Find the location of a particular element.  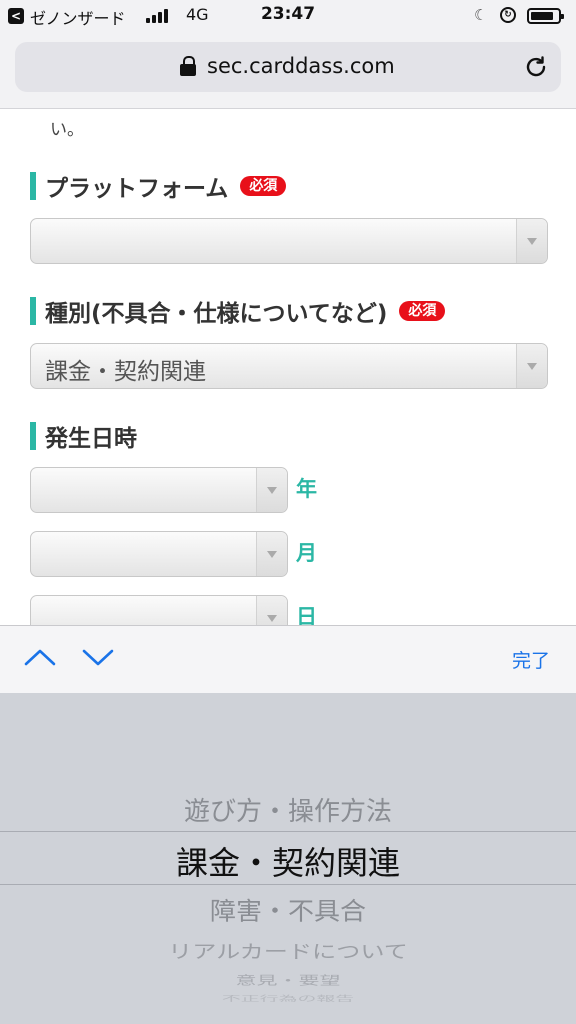

category-select: 課金・契約関連 is located at coordinates (289, 366).